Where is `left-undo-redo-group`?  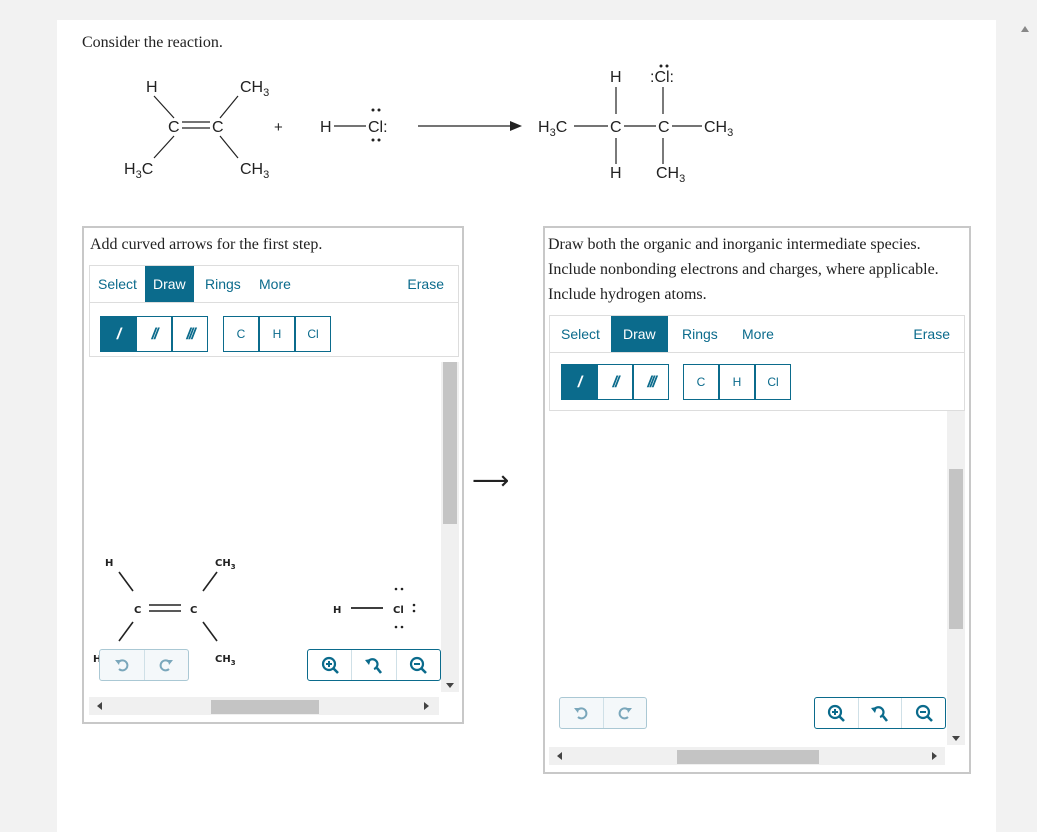
left-undo-redo-group is located at coordinates (144, 665).